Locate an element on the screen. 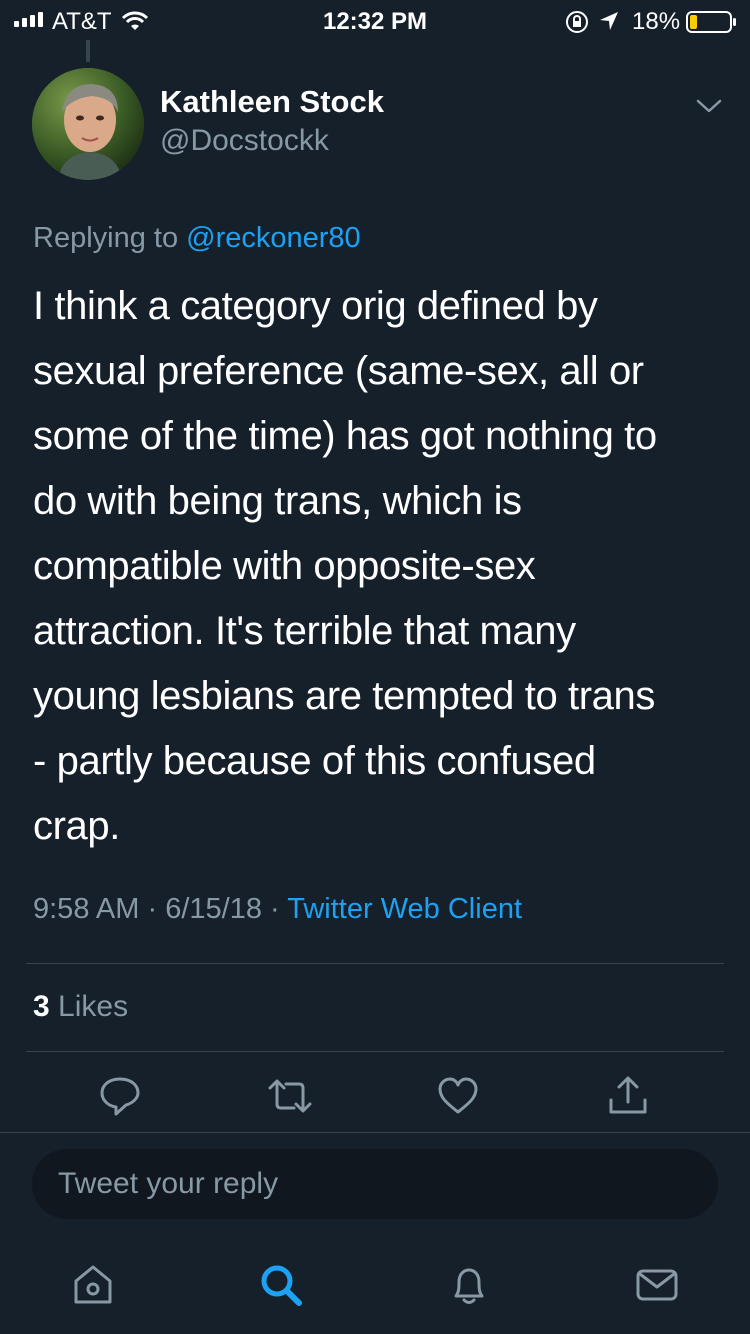  tab-notifications is located at coordinates (469, 1285).